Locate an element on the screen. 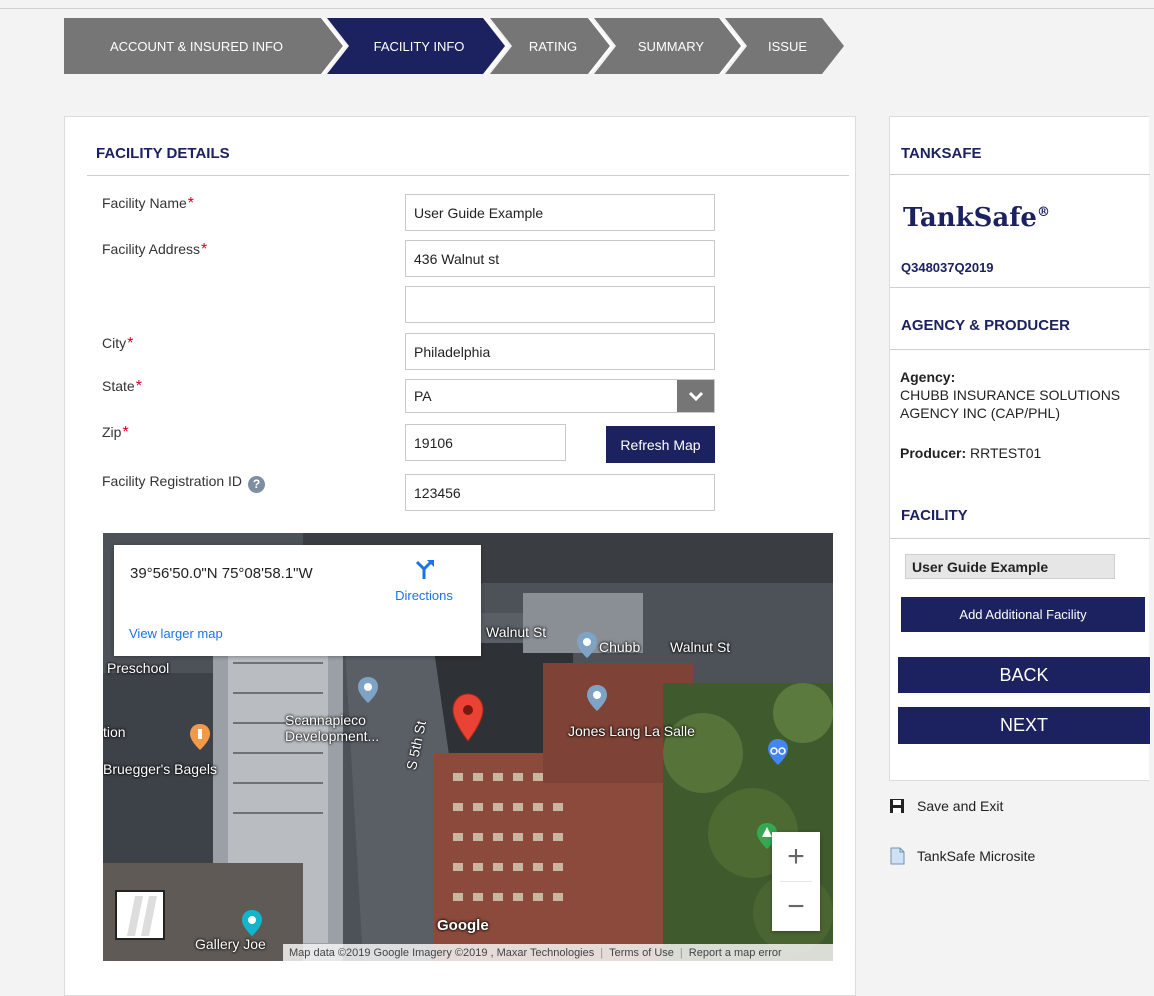 The image size is (1154, 996). refresh-map-button: Refresh Map is located at coordinates (660, 444).